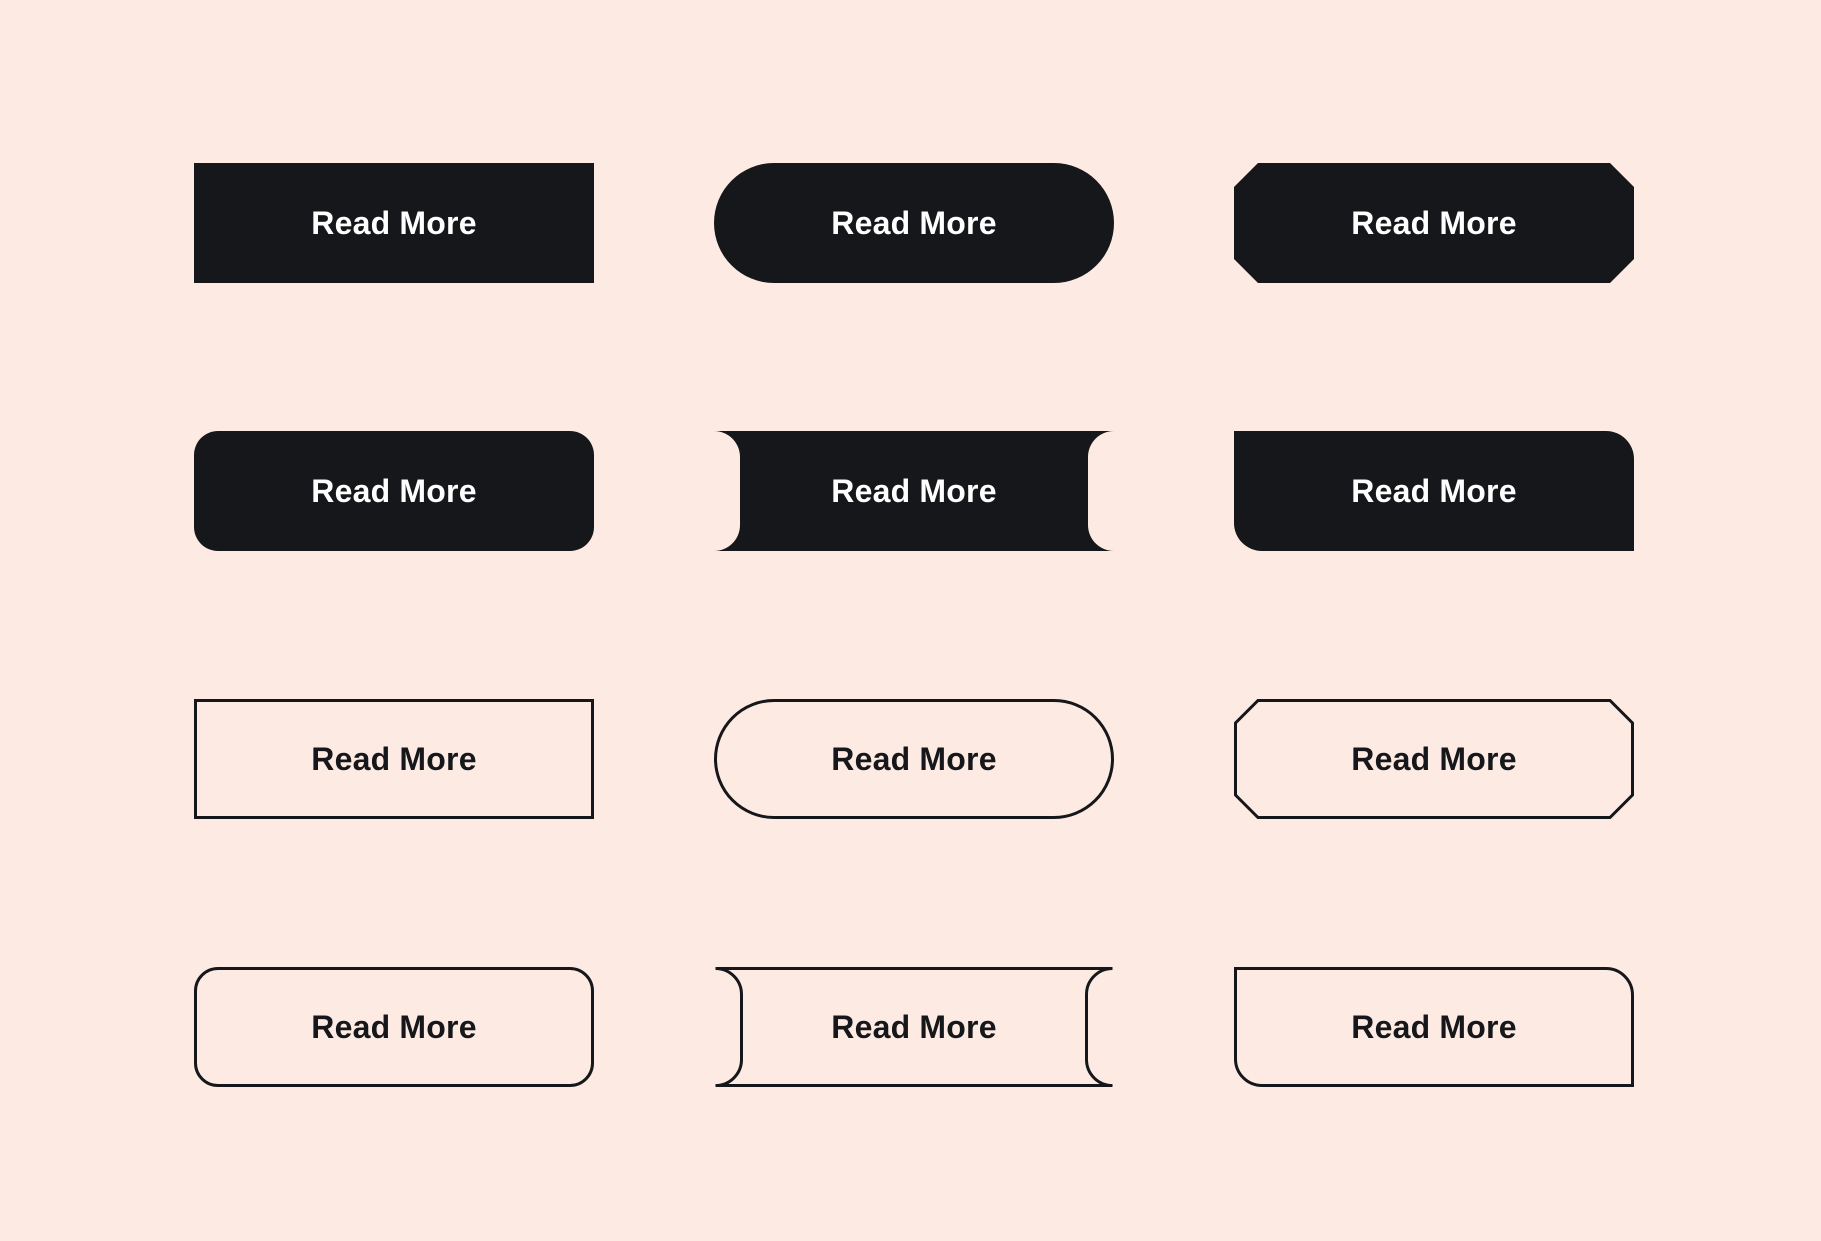 This screenshot has width=1821, height=1241. I want to click on read-more-button-solid-chamfer: Read More, so click(1434, 223).